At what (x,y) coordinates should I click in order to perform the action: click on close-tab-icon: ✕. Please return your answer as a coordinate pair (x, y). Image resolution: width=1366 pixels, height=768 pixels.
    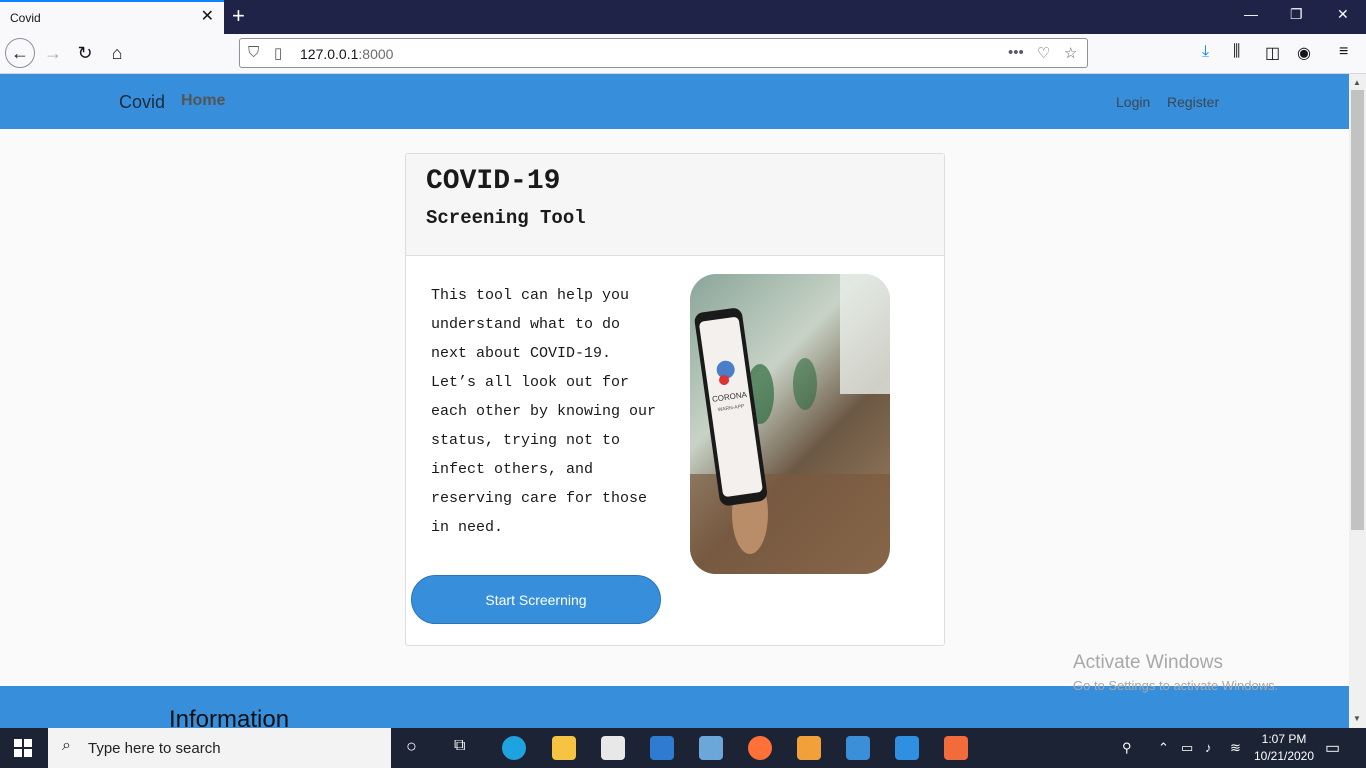
    Looking at the image, I should click on (207, 17).